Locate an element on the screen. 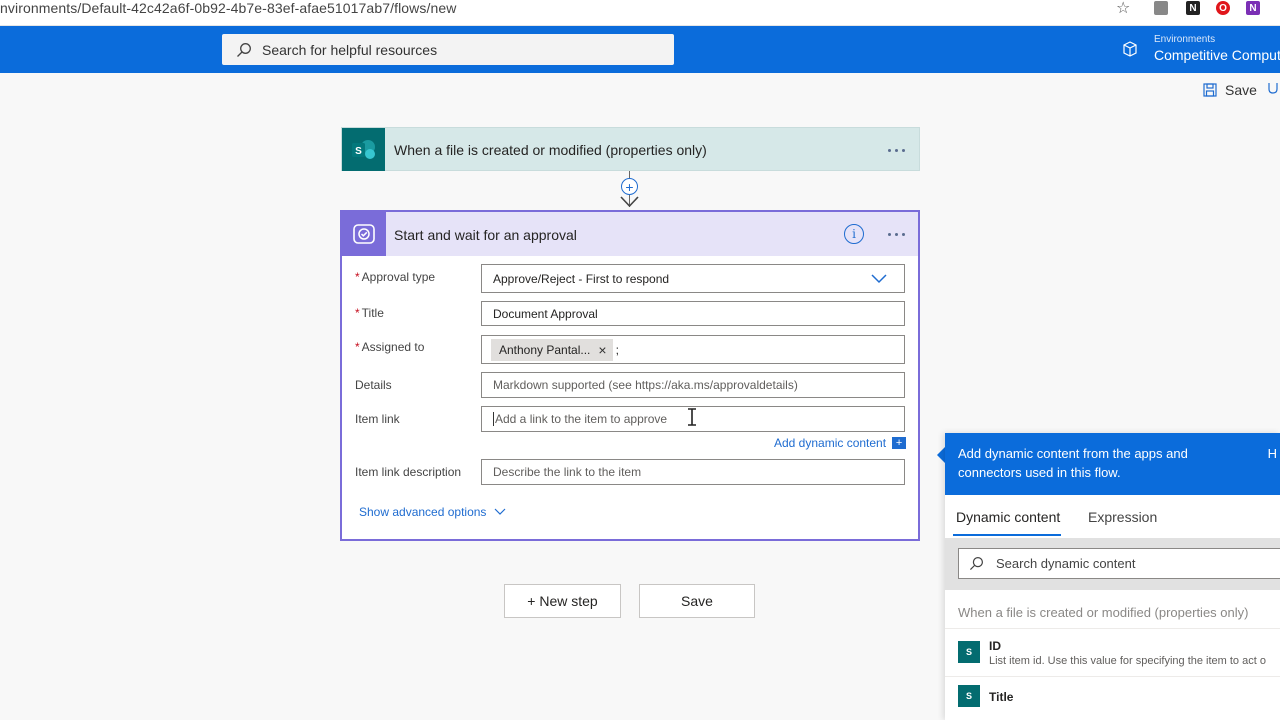  dynamic-item-title: ID is located at coordinates (995, 646).